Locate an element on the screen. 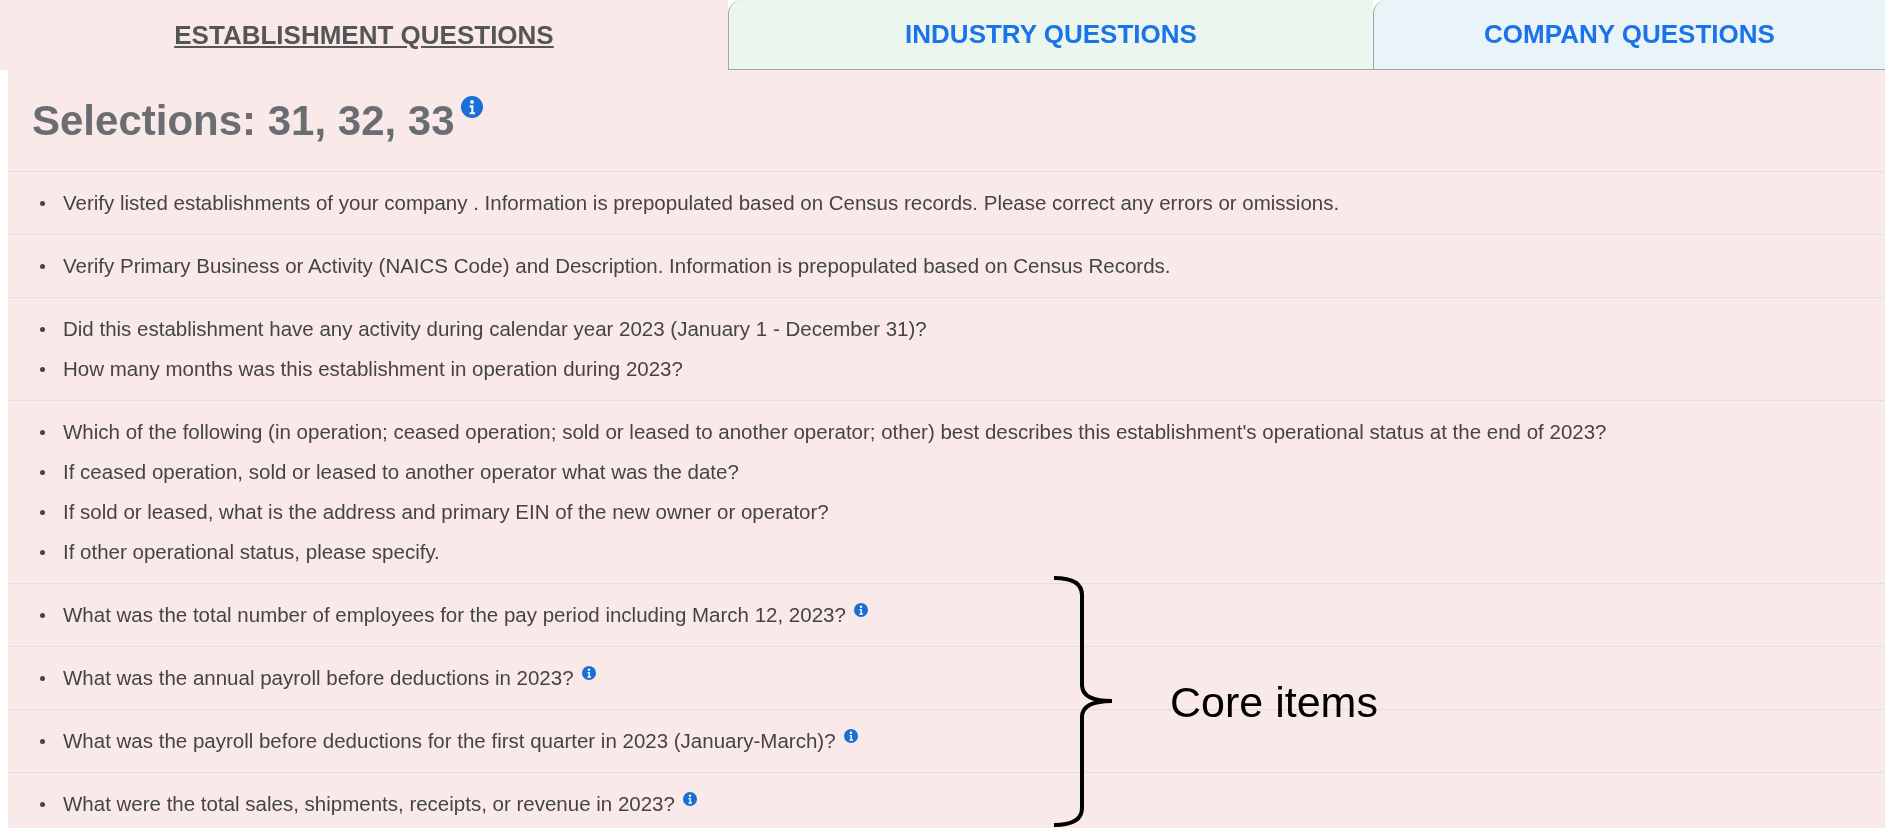 The height and width of the screenshot is (828, 1885). tab: ESTABLISHMENT QUESTIONS is located at coordinates (364, 35).